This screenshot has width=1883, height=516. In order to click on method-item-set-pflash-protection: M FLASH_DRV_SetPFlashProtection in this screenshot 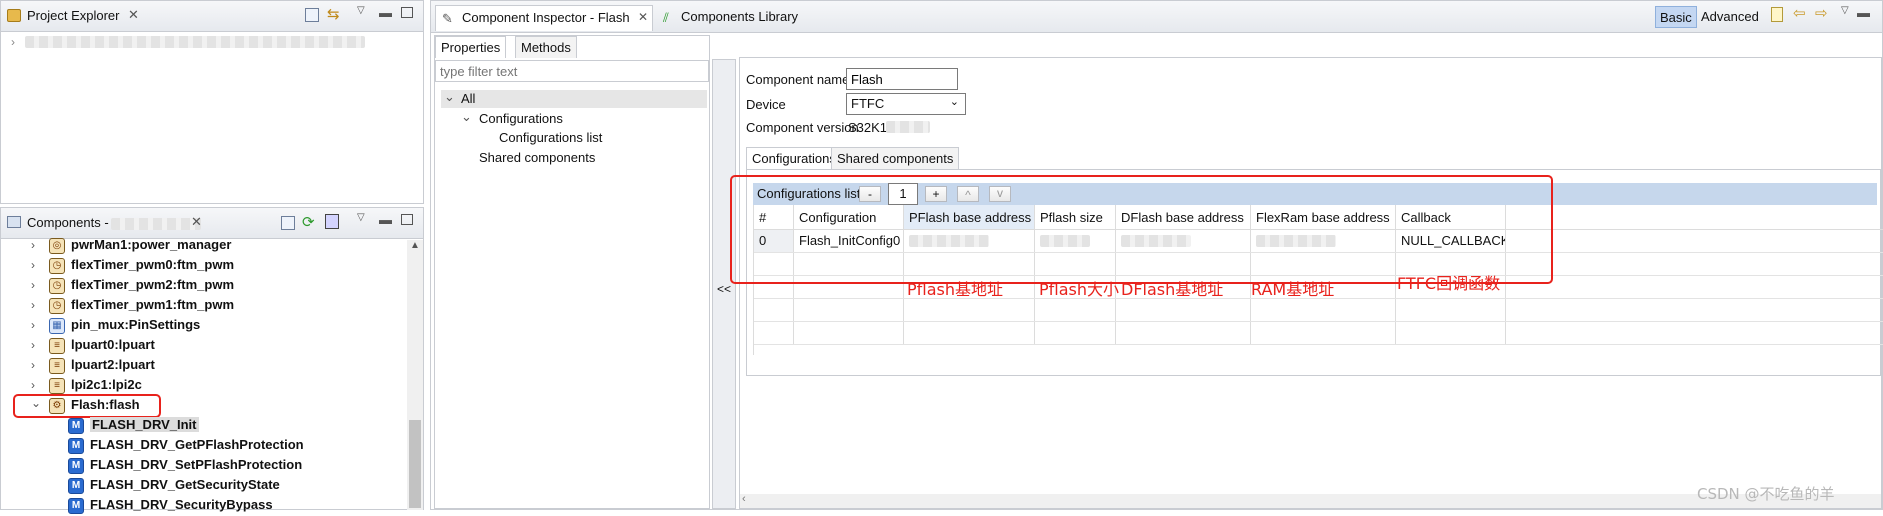, I will do `click(218, 466)`.